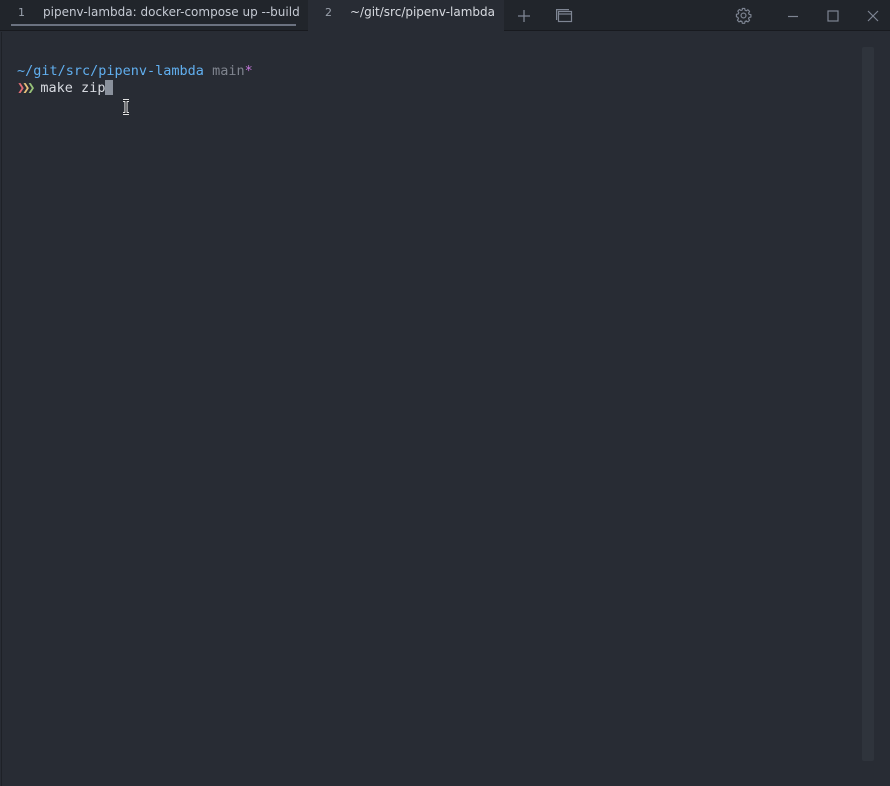  I want to click on prompt-line: ~/git/src/pipenv-lambda main*, so click(135, 71).